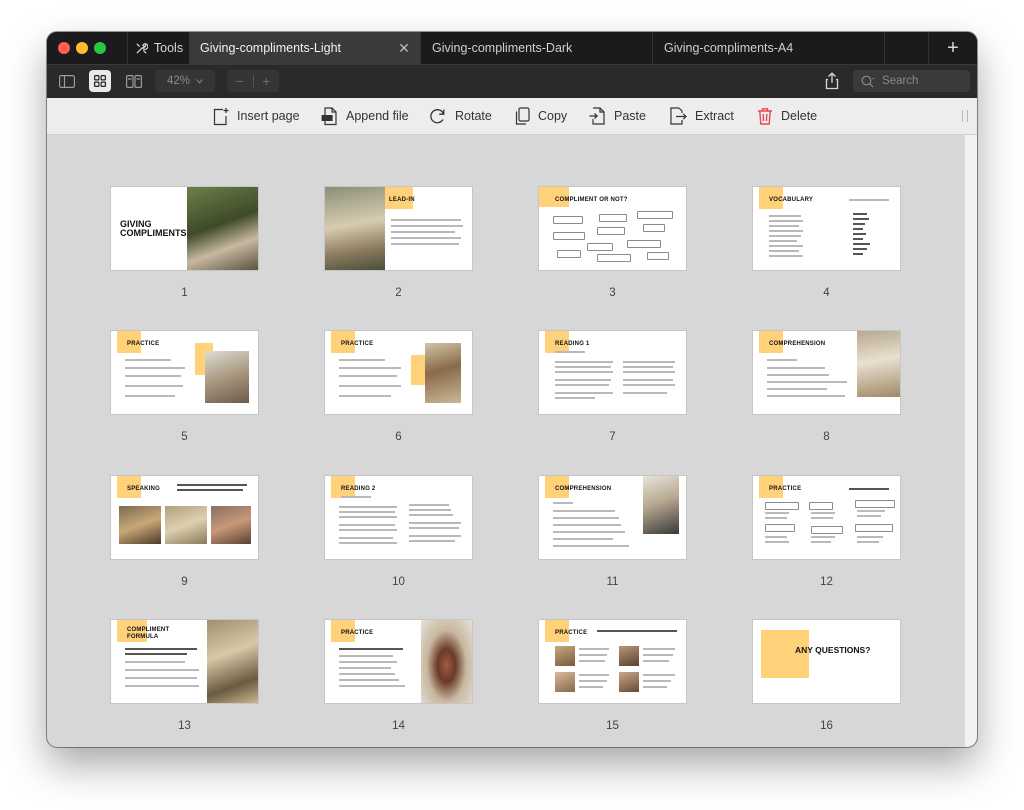  What do you see at coordinates (178, 81) in the screenshot?
I see `zoom-level: 42%` at bounding box center [178, 81].